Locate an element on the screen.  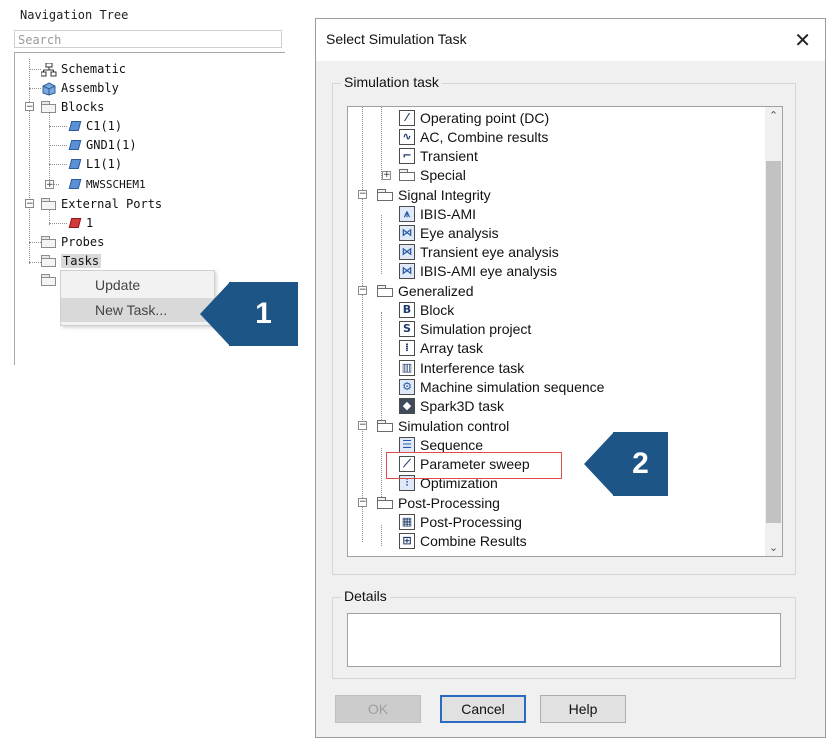
task-array-task: ⁞ Array task is located at coordinates (441, 347).